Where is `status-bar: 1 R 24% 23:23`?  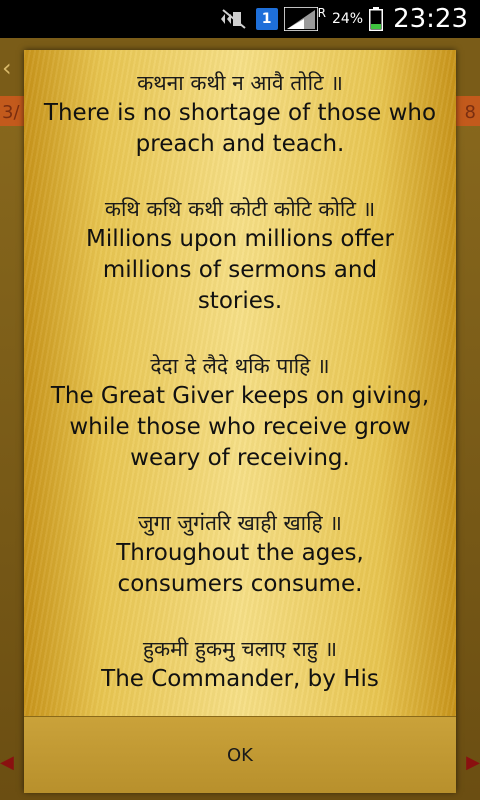
status-bar: 1 R 24% 23:23 is located at coordinates (240, 19).